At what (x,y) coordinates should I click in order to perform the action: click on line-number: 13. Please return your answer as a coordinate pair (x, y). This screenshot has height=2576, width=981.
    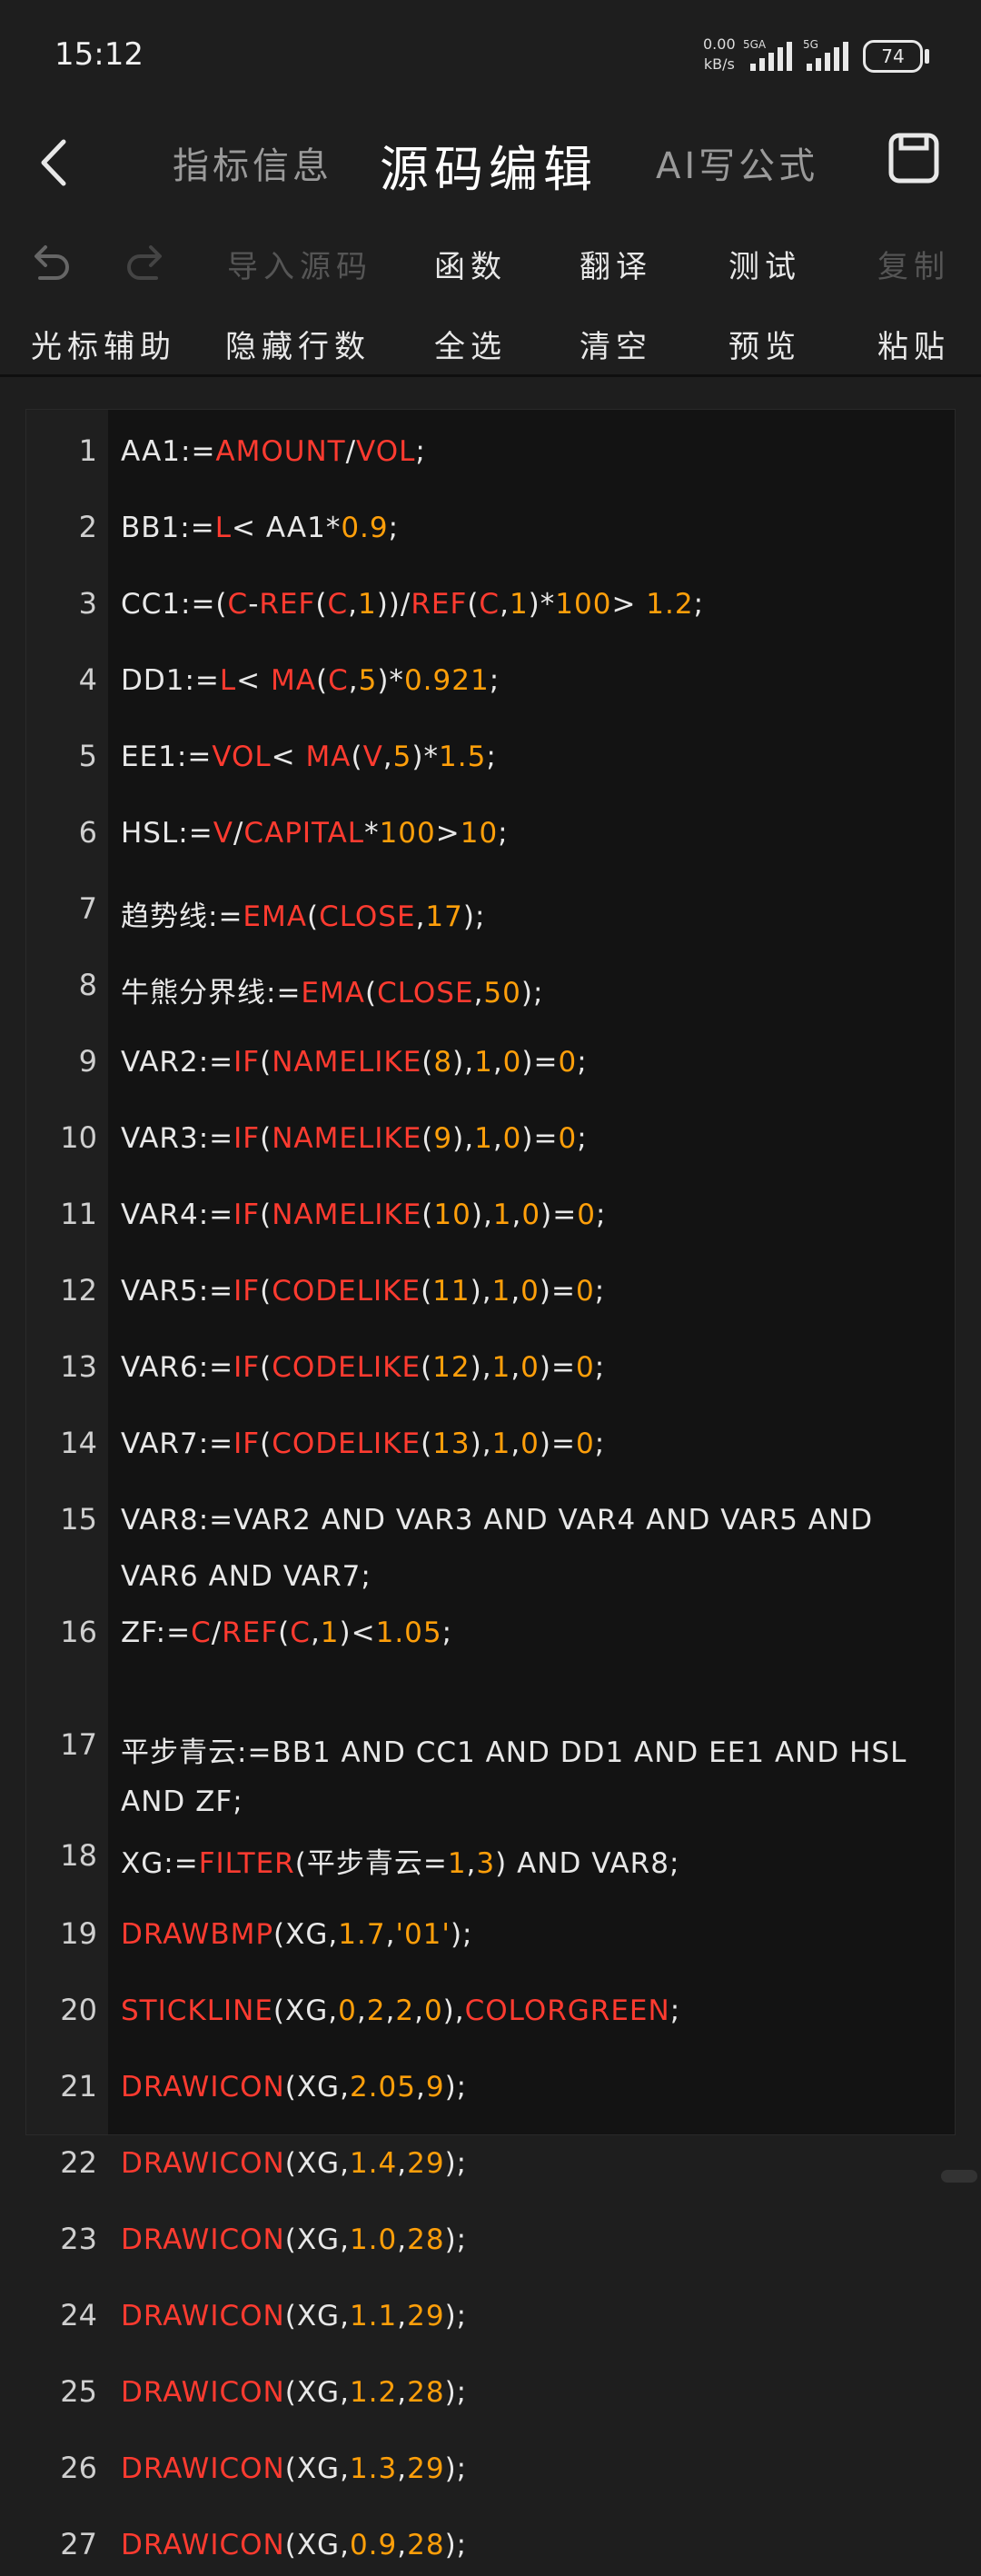
    Looking at the image, I should click on (78, 1366).